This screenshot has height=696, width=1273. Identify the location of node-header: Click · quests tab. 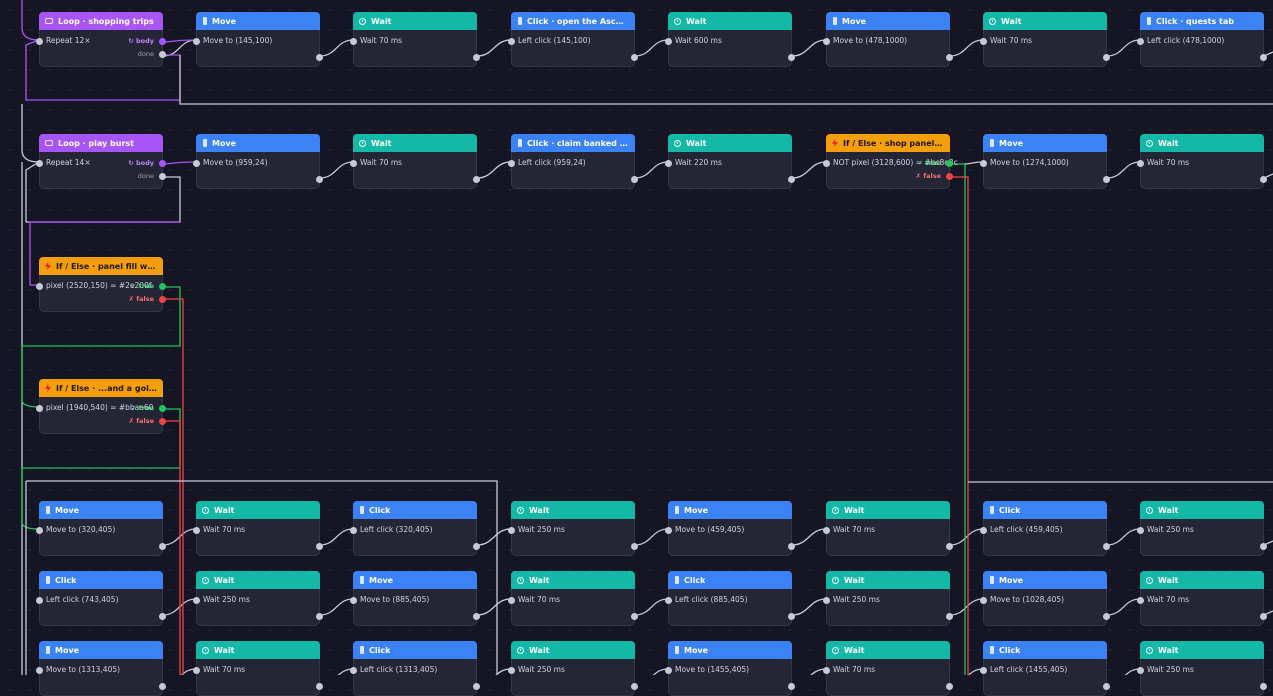
(1202, 21).